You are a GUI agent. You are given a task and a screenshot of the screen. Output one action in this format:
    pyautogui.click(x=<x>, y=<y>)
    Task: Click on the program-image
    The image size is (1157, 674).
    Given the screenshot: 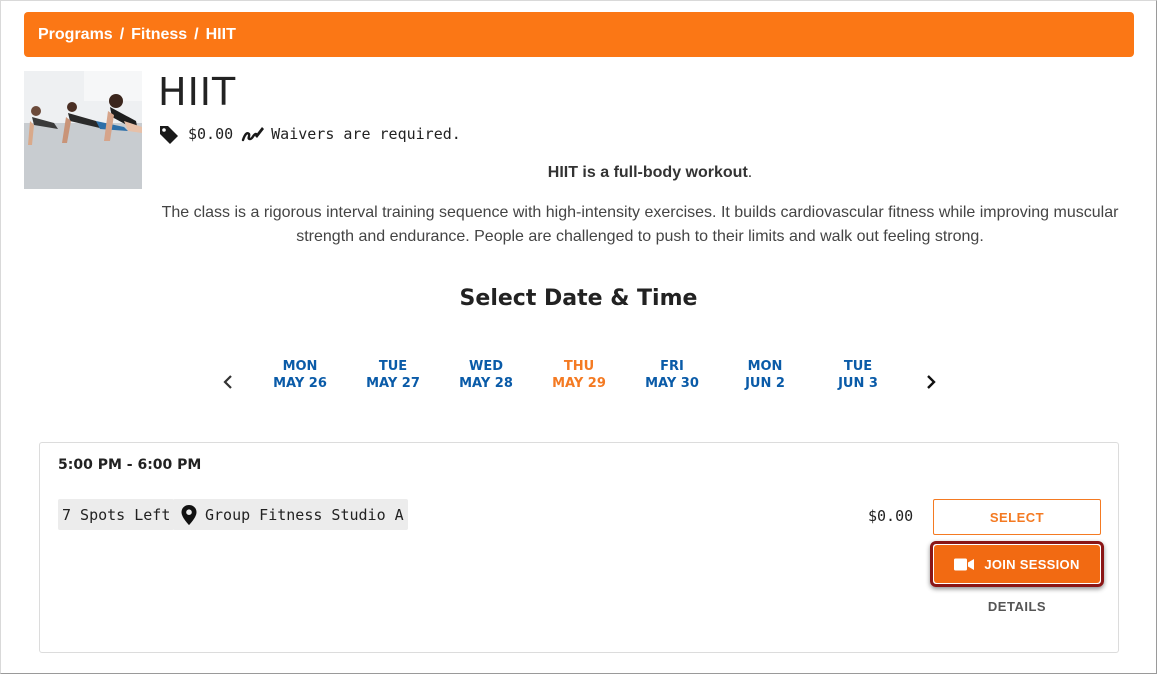 What is the action you would take?
    pyautogui.click(x=83, y=130)
    